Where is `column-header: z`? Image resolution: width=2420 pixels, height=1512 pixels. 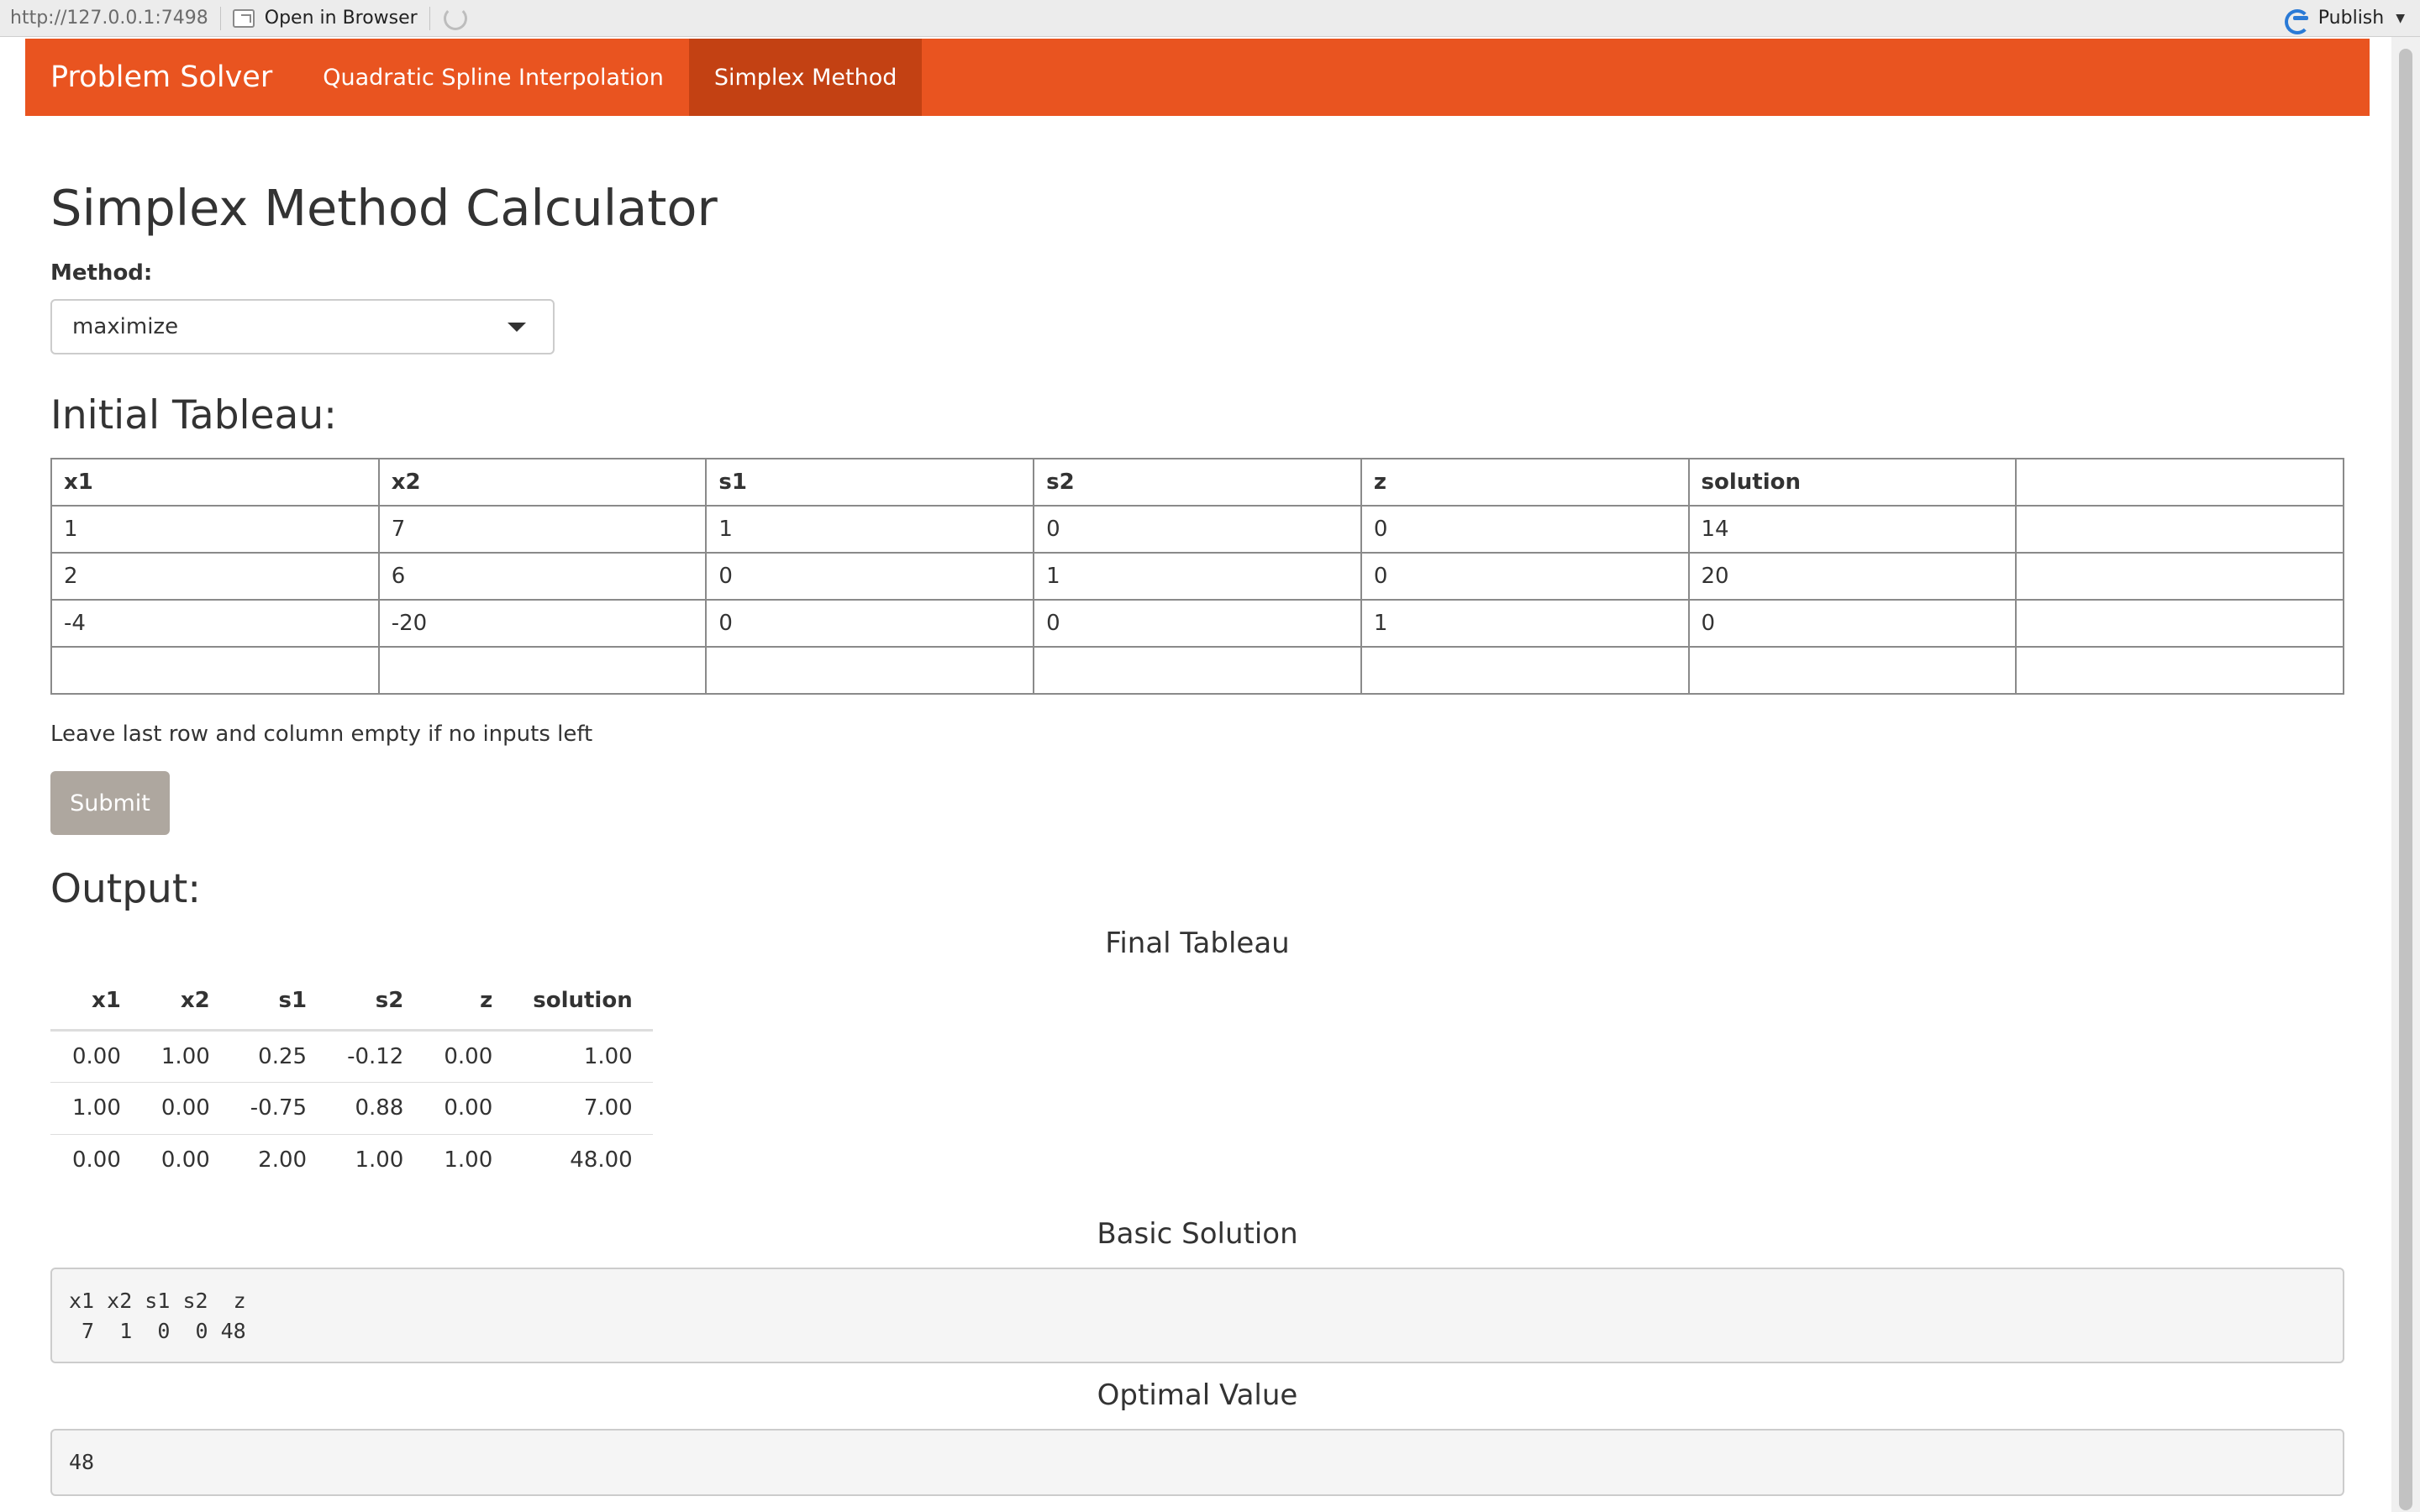 column-header: z is located at coordinates (468, 1002).